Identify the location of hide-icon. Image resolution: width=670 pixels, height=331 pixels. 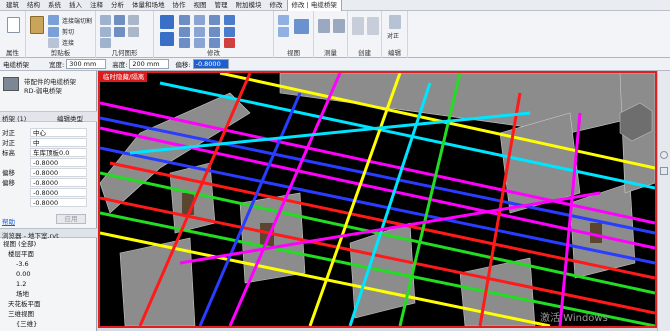
(301, 26).